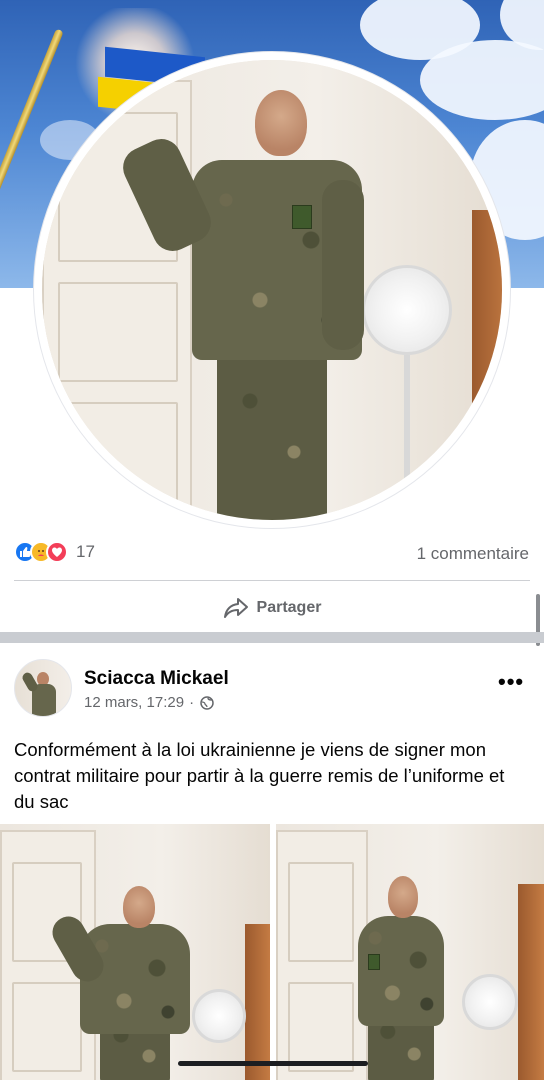  I want to click on door, so click(322, 955).